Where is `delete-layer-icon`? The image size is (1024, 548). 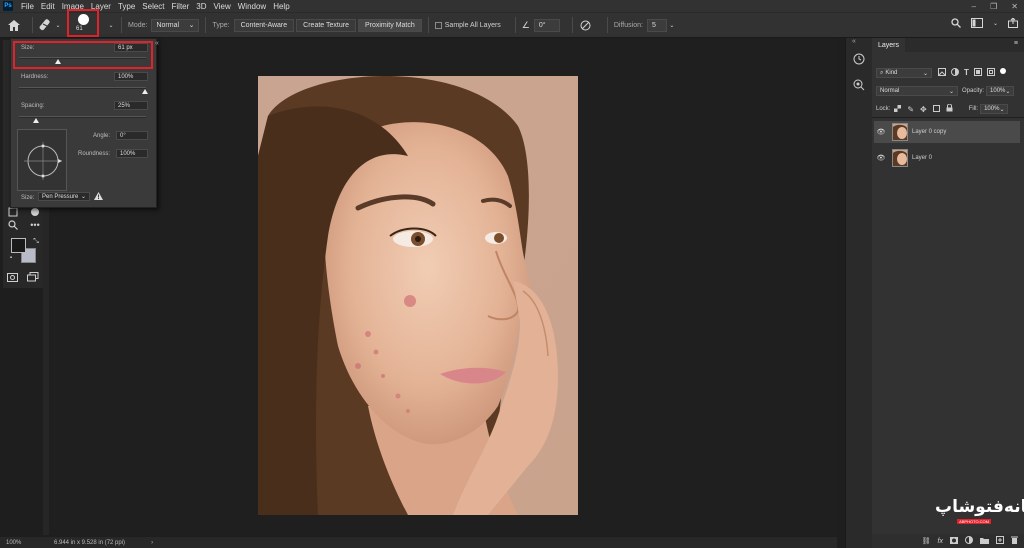 delete-layer-icon is located at coordinates (1014, 541).